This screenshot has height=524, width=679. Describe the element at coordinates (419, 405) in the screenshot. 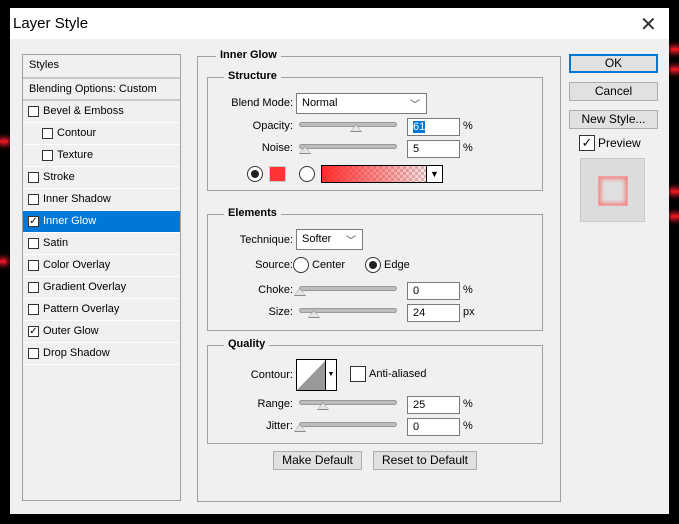

I see `range-value: 25` at that location.